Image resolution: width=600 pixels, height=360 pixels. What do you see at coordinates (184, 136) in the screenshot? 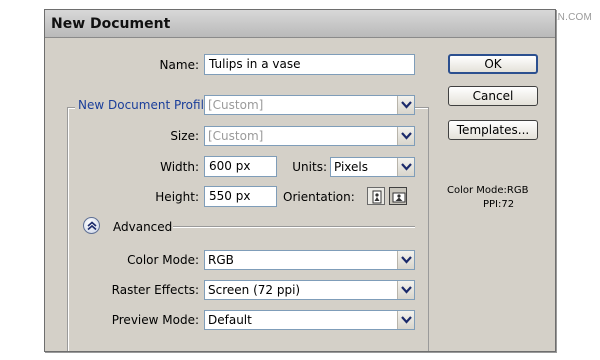
I see `size-label: Size:` at bounding box center [184, 136].